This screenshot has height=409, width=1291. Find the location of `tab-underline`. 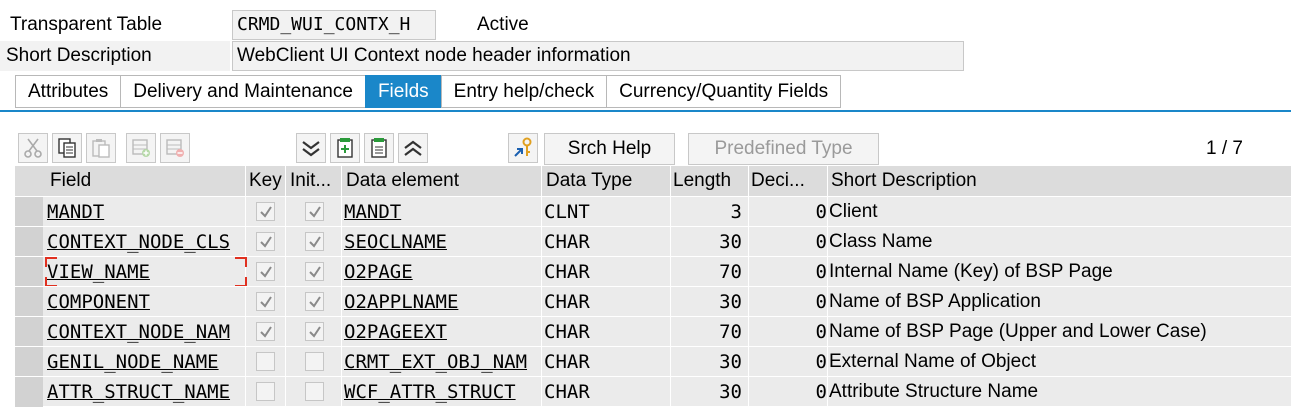

tab-underline is located at coordinates (645, 111).